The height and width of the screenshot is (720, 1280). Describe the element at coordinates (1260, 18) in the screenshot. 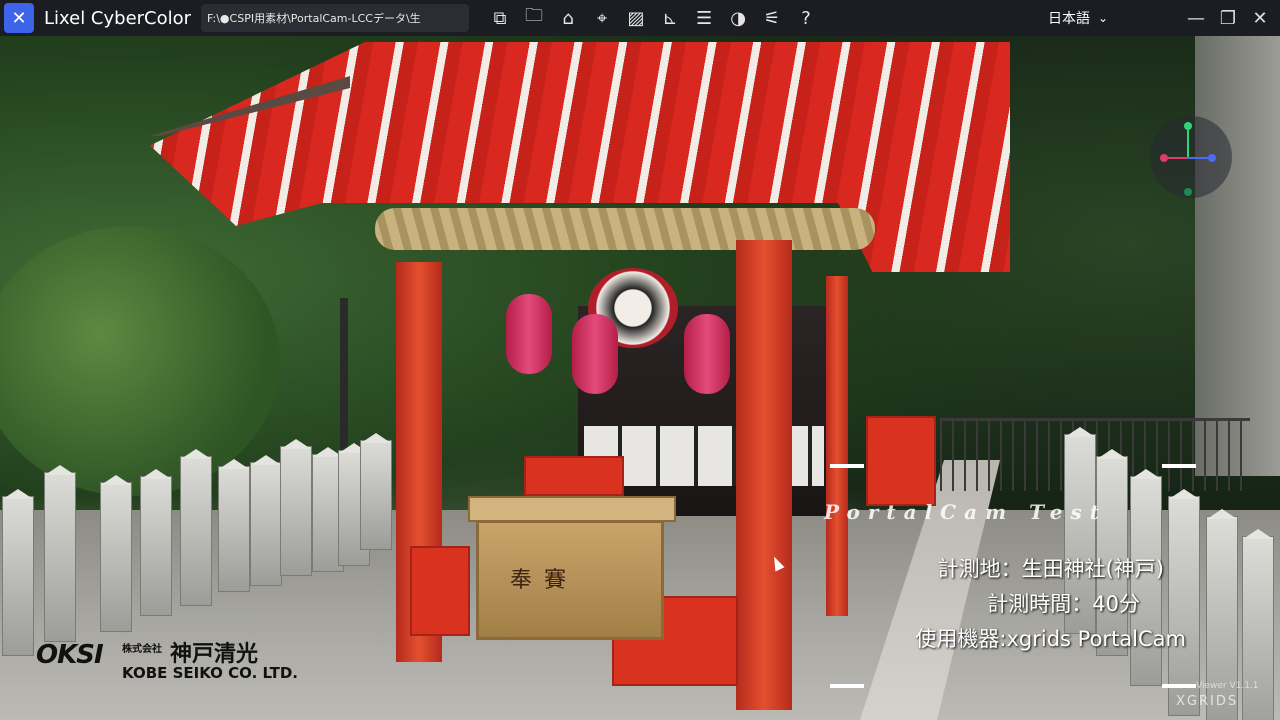

I see `close-icon: ✕` at that location.